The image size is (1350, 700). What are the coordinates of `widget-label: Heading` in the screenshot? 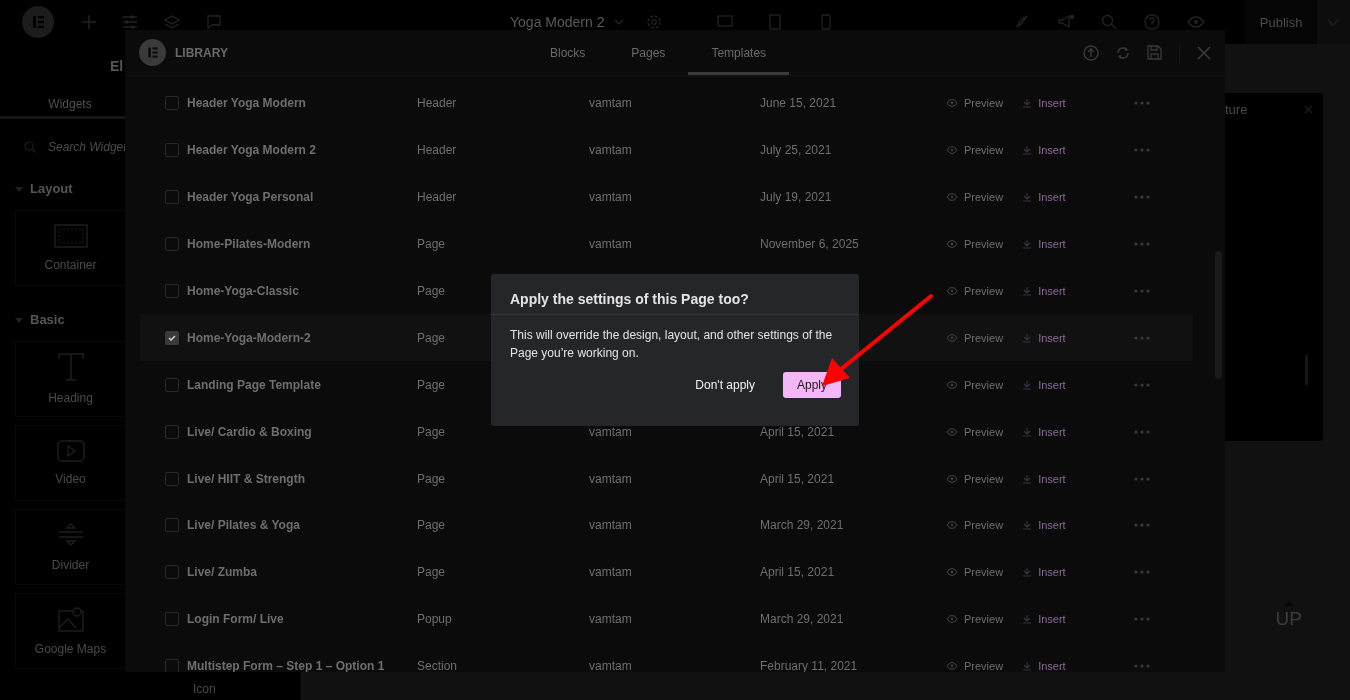 It's located at (70, 398).